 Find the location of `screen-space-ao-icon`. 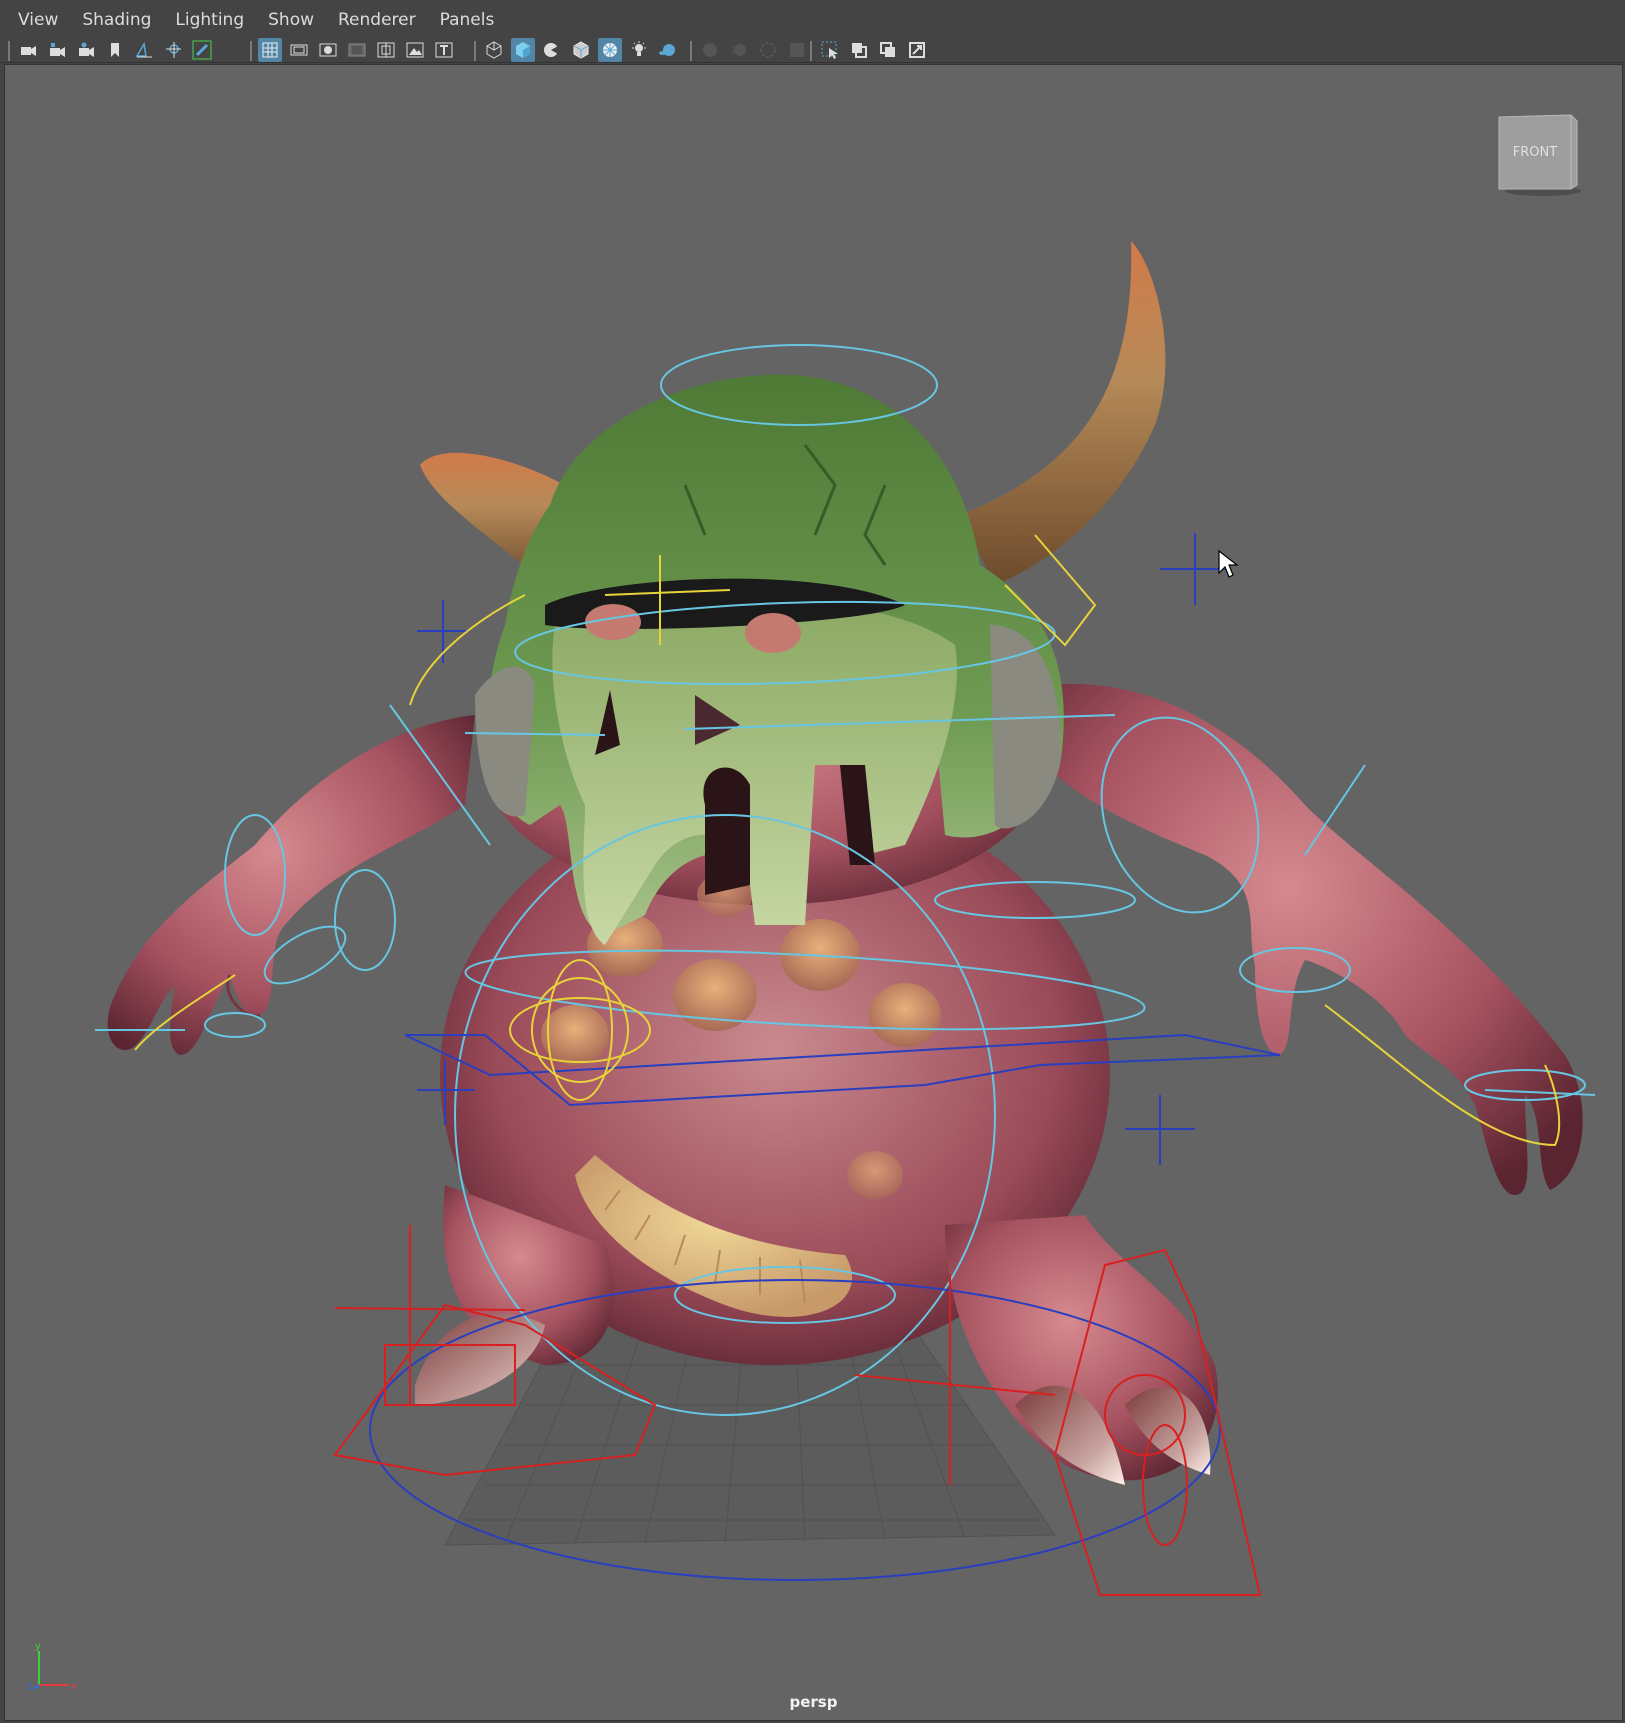

screen-space-ao-icon is located at coordinates (710, 50).